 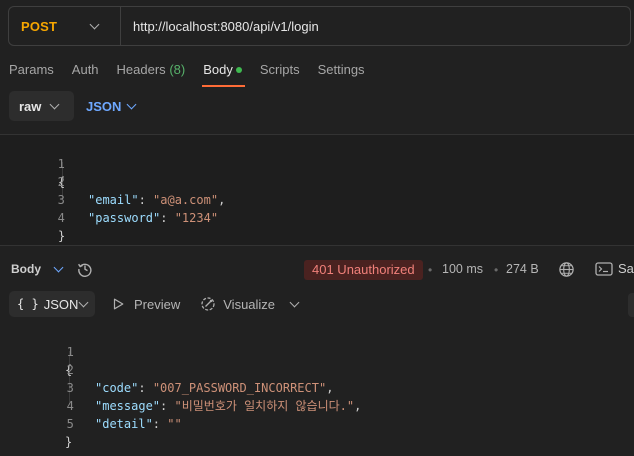 What do you see at coordinates (39, 26) in the screenshot?
I see `method-label: POST` at bounding box center [39, 26].